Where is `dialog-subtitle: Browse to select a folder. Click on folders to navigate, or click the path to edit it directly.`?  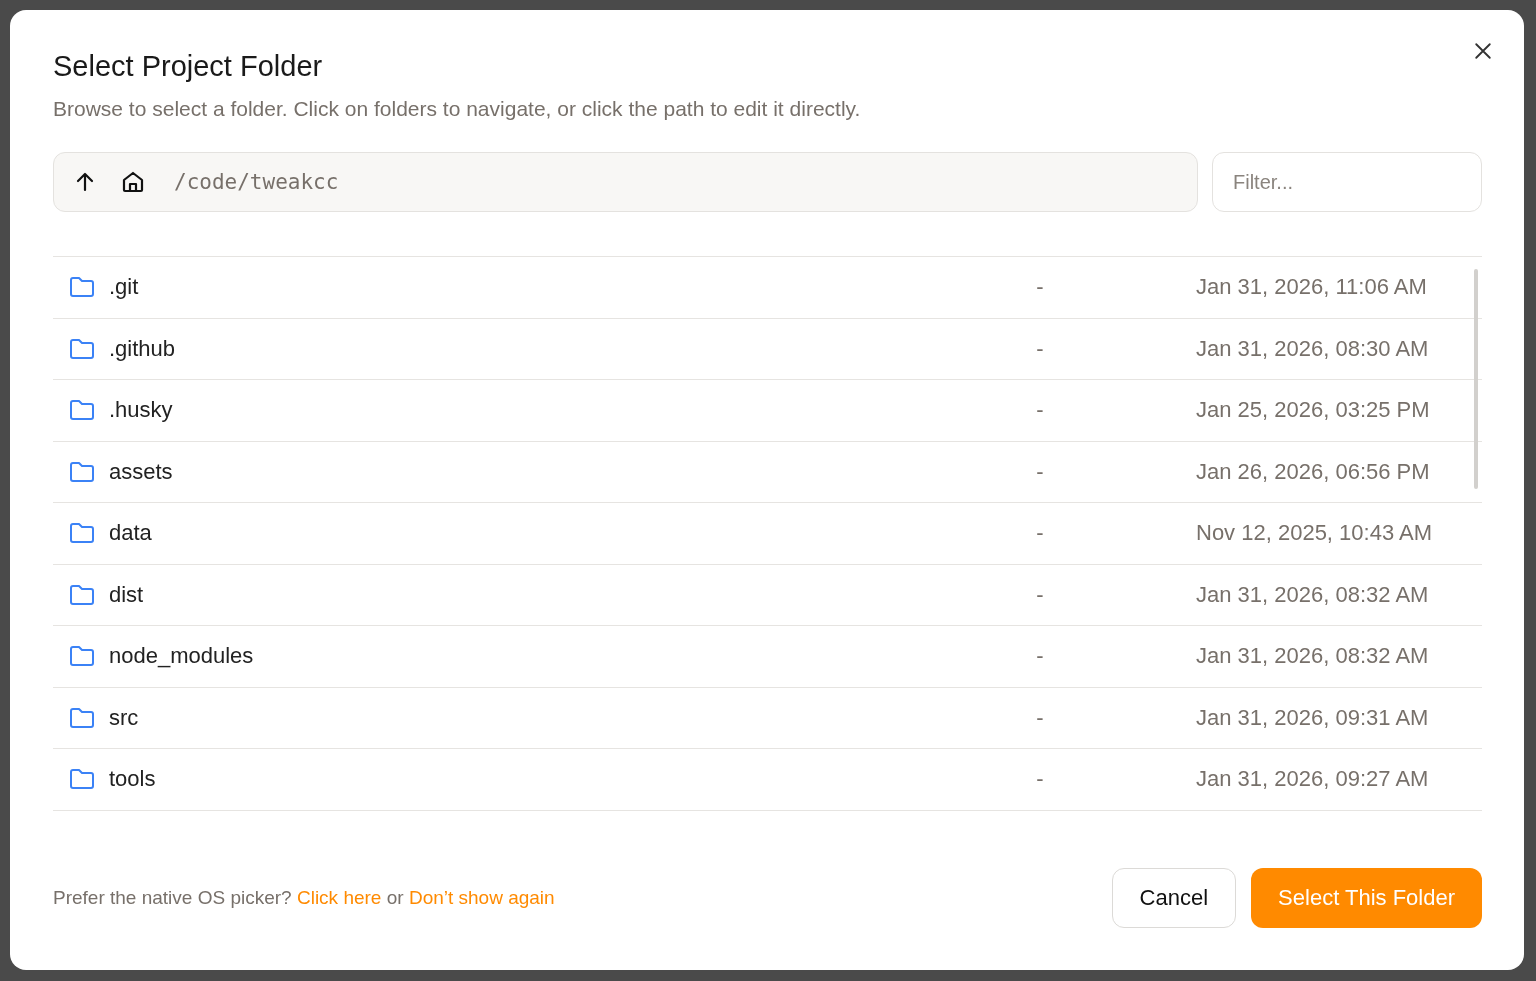 dialog-subtitle: Browse to select a folder. Click on folders to navigate, or click the path to edit it directly. is located at coordinates (457, 109).